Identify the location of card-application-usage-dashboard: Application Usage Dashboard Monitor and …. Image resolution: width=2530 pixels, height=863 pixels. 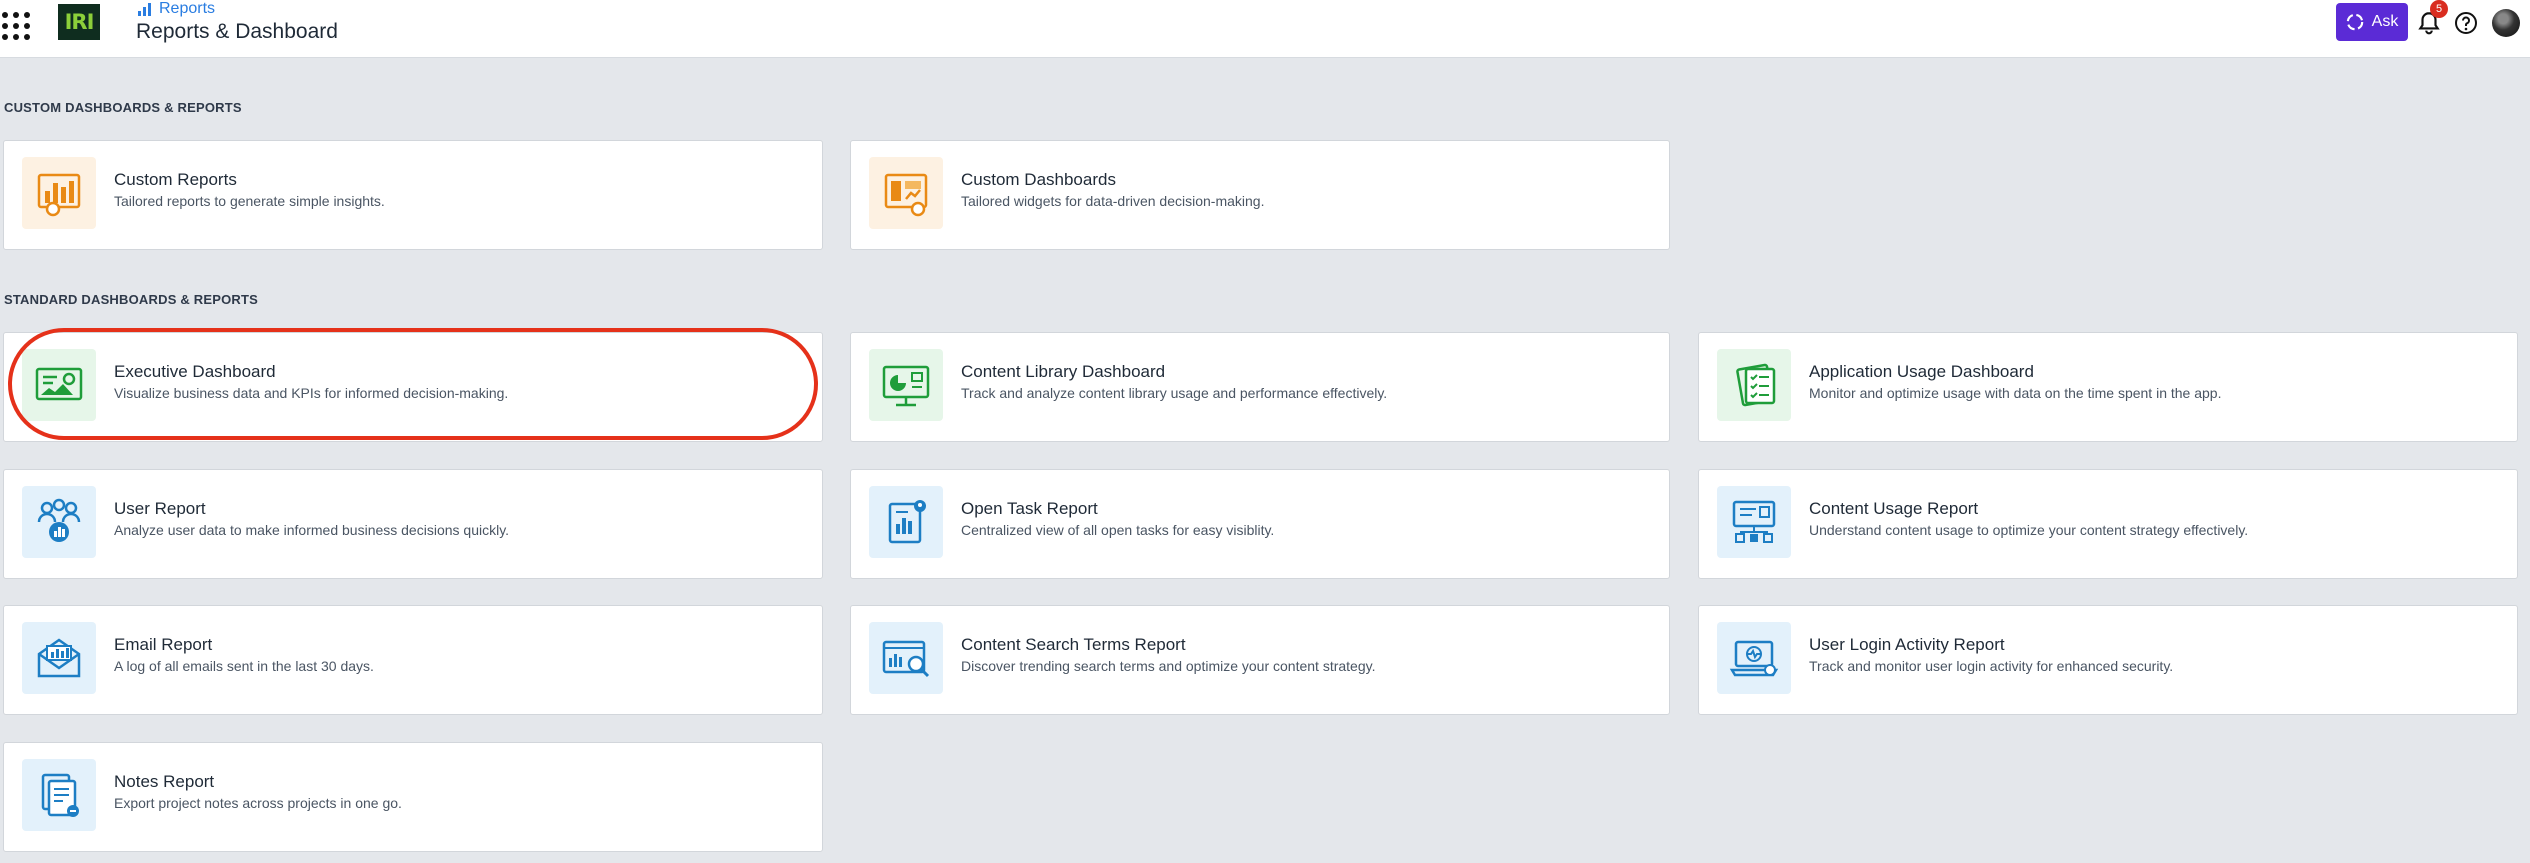
(2108, 387).